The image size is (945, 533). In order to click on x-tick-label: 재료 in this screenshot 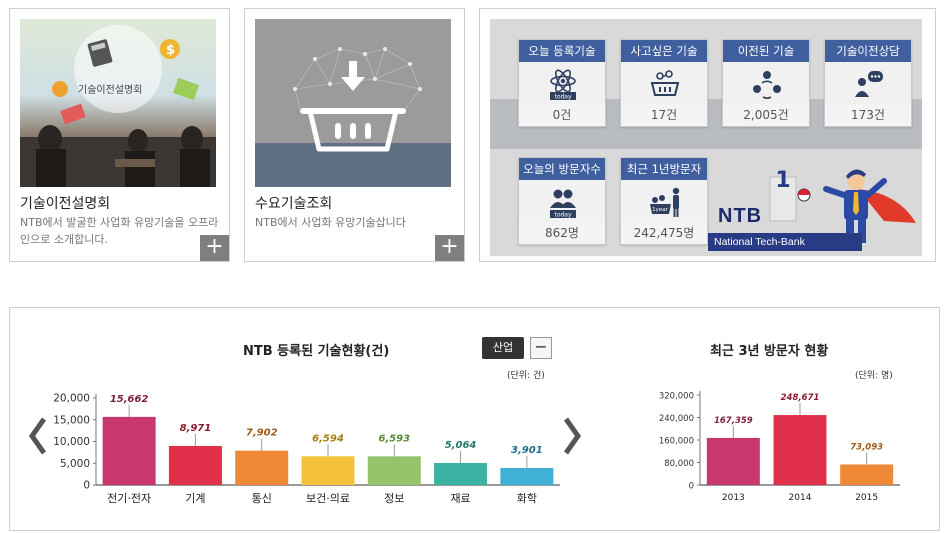, I will do `click(460, 498)`.